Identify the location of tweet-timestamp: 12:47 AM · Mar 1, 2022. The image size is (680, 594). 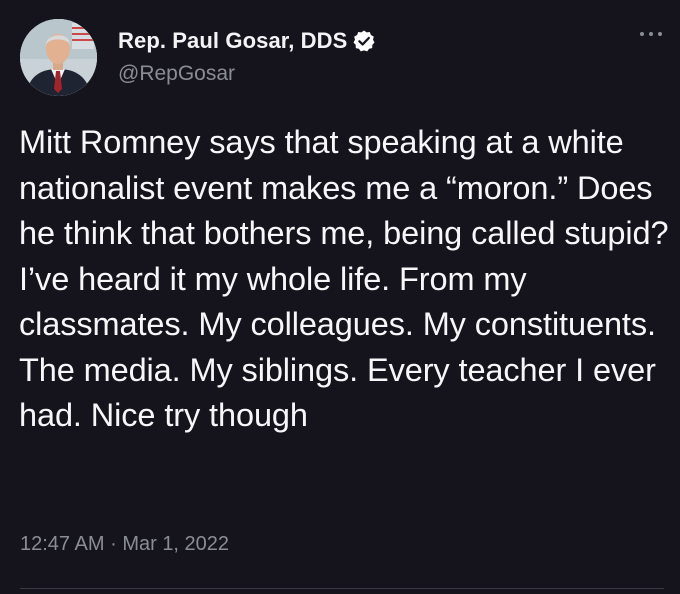
(124, 544).